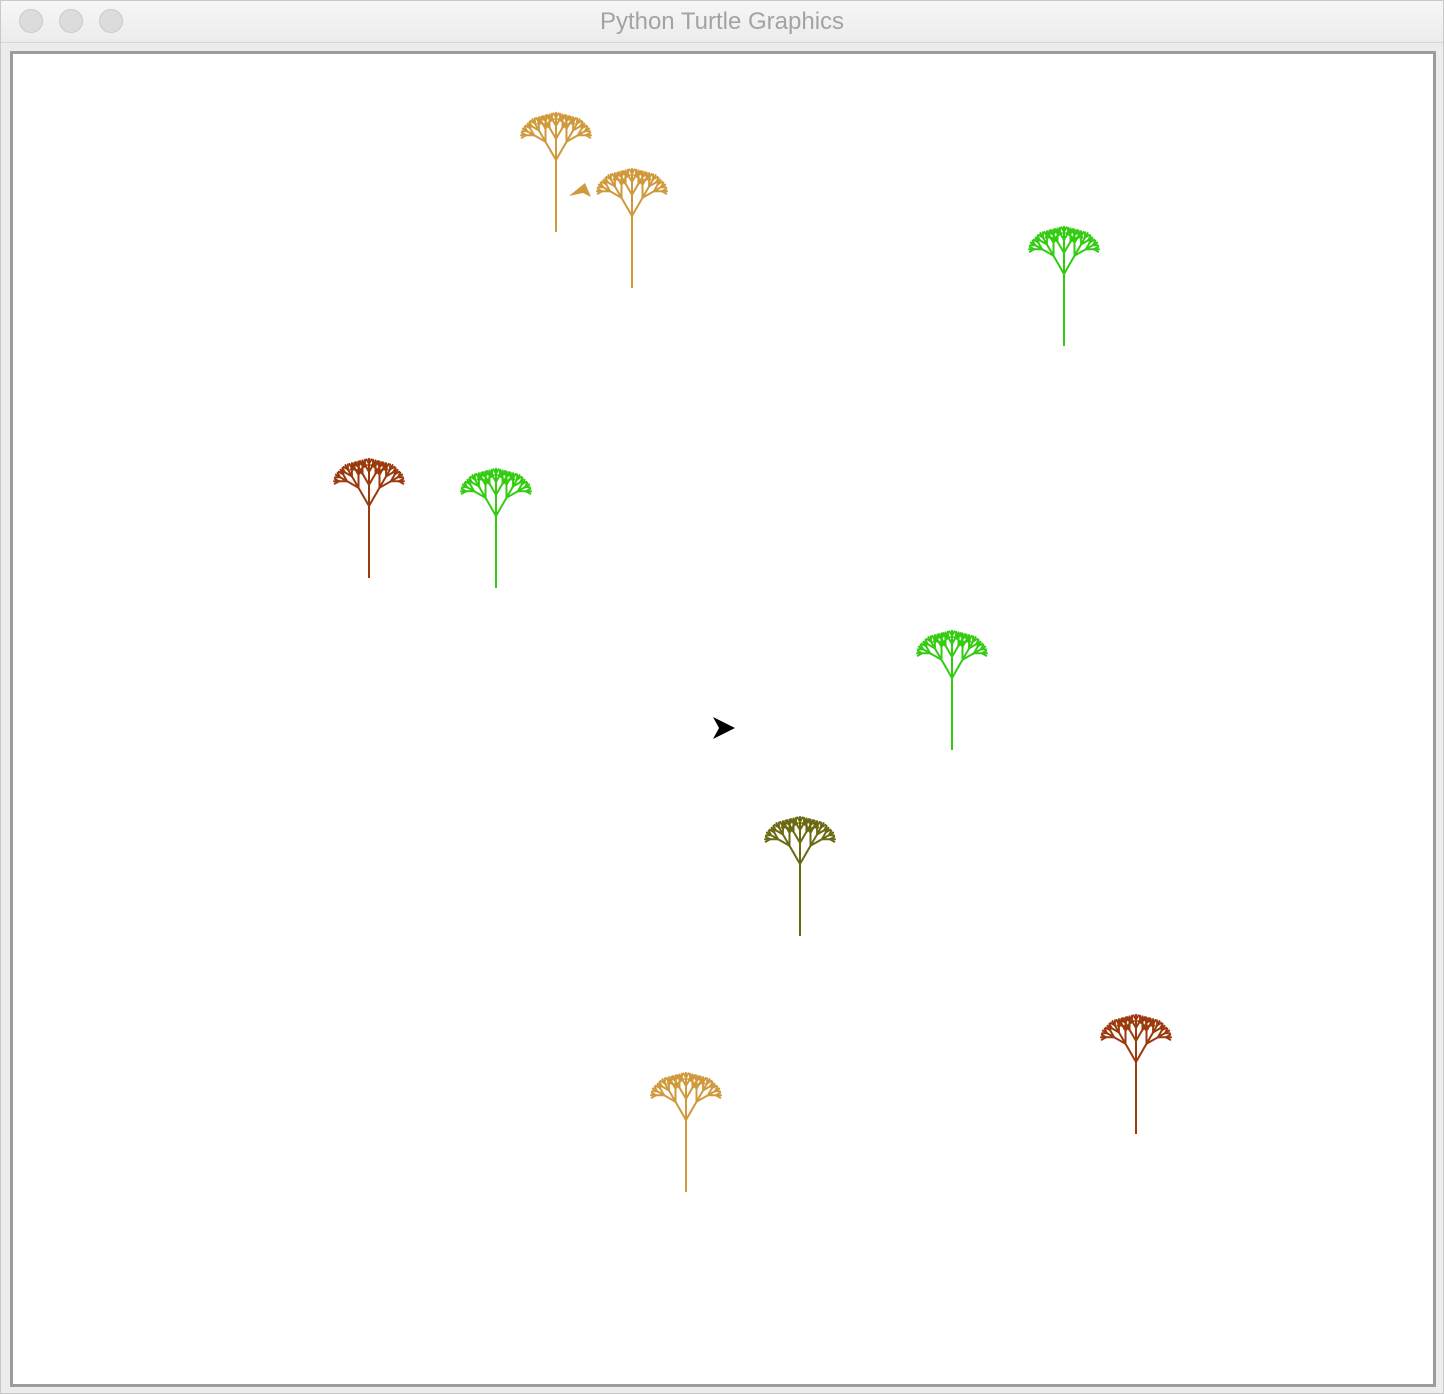 Image resolution: width=1444 pixels, height=1394 pixels. I want to click on turtle-arrow-icon, so click(724, 728).